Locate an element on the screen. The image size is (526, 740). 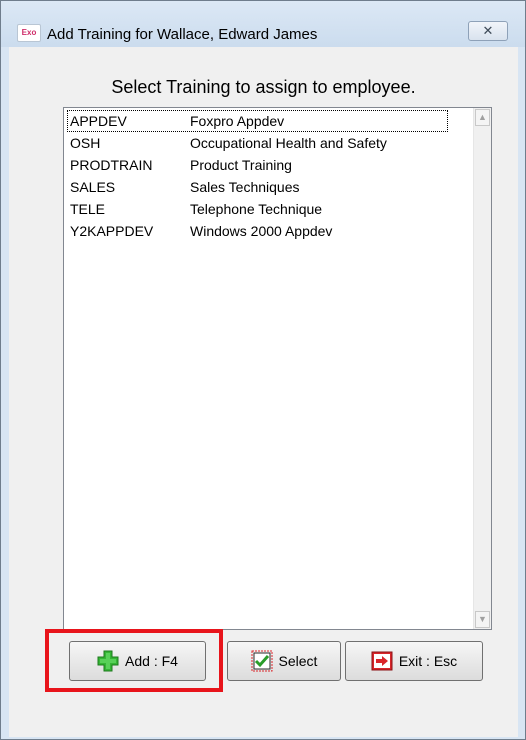
list-item: SALES Sales Techniques is located at coordinates (257, 187).